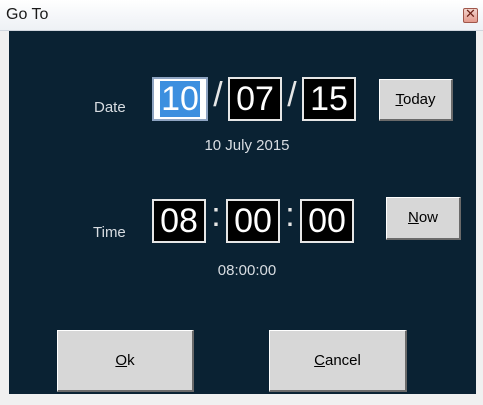  I want to click on hours-field: 08, so click(179, 221).